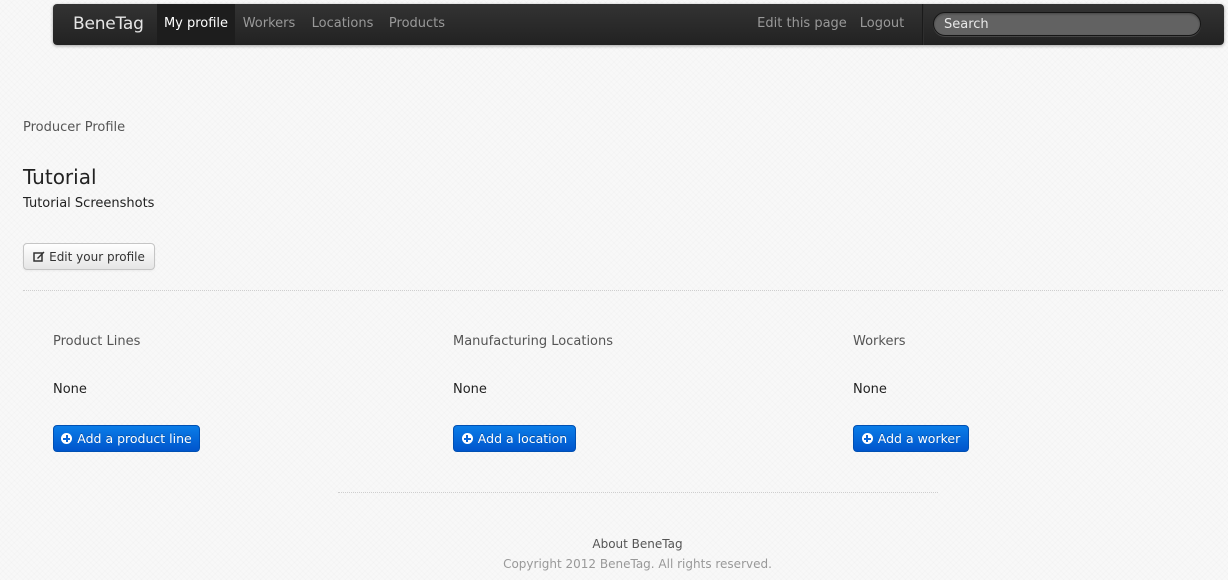 This screenshot has height=580, width=1228. What do you see at coordinates (60, 177) in the screenshot?
I see `page-title: Tutorial` at bounding box center [60, 177].